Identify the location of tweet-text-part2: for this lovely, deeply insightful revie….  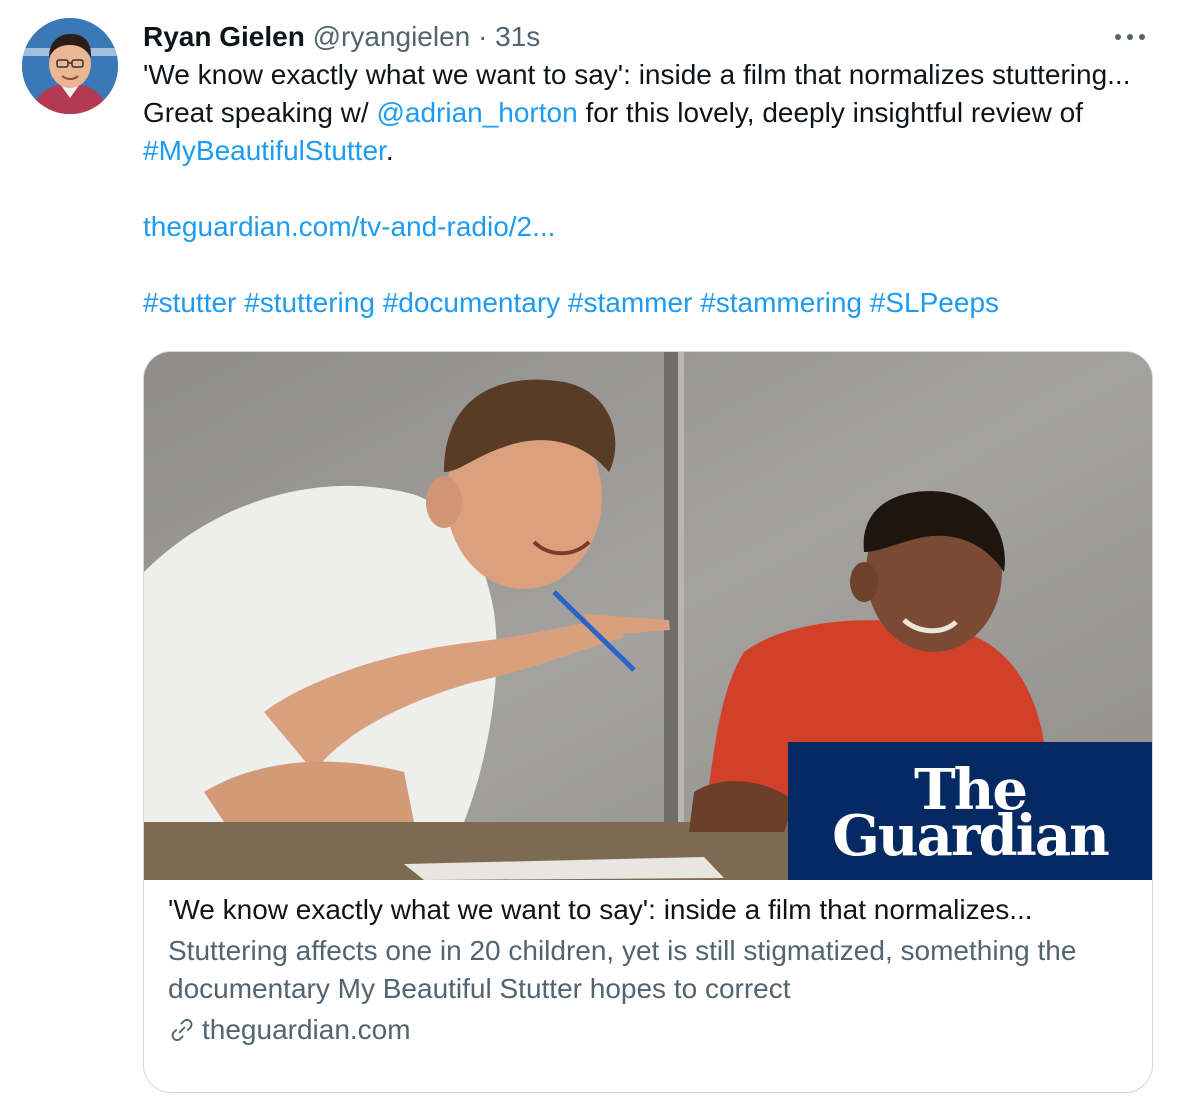
(830, 112).